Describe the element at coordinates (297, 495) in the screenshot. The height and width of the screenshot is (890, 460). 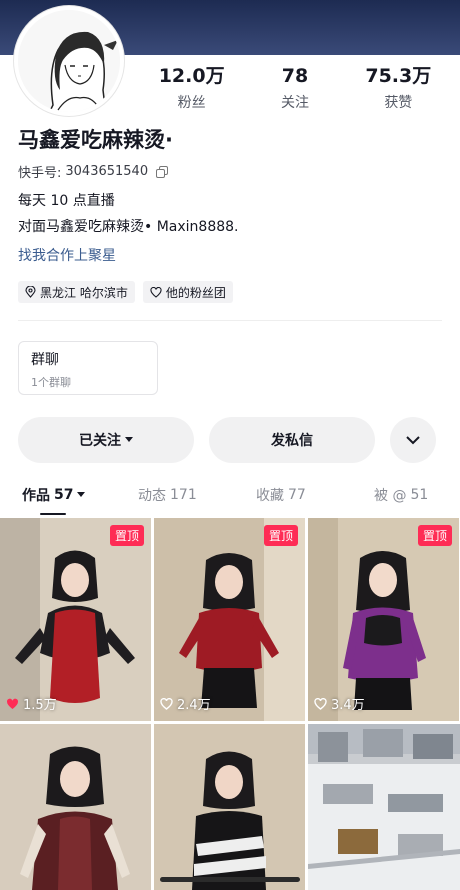
I see `tab-count: 77` at that location.